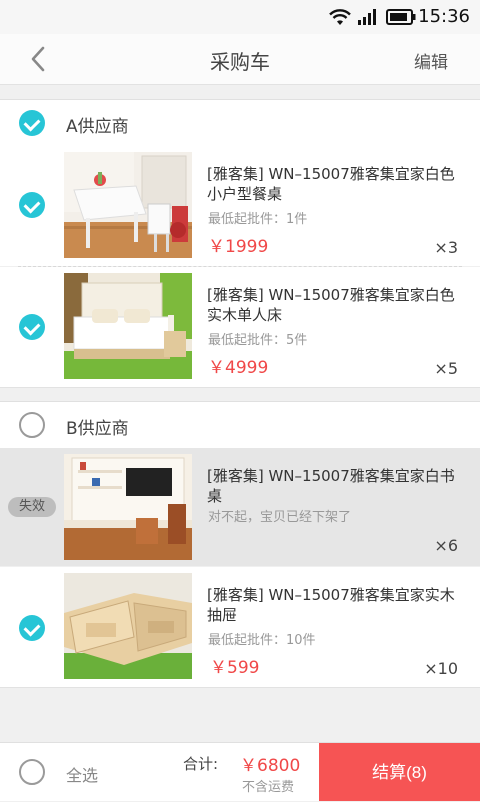 Image resolution: width=480 pixels, height=802 pixels. What do you see at coordinates (240, 17) in the screenshot?
I see `status-bar: 15:36` at bounding box center [240, 17].